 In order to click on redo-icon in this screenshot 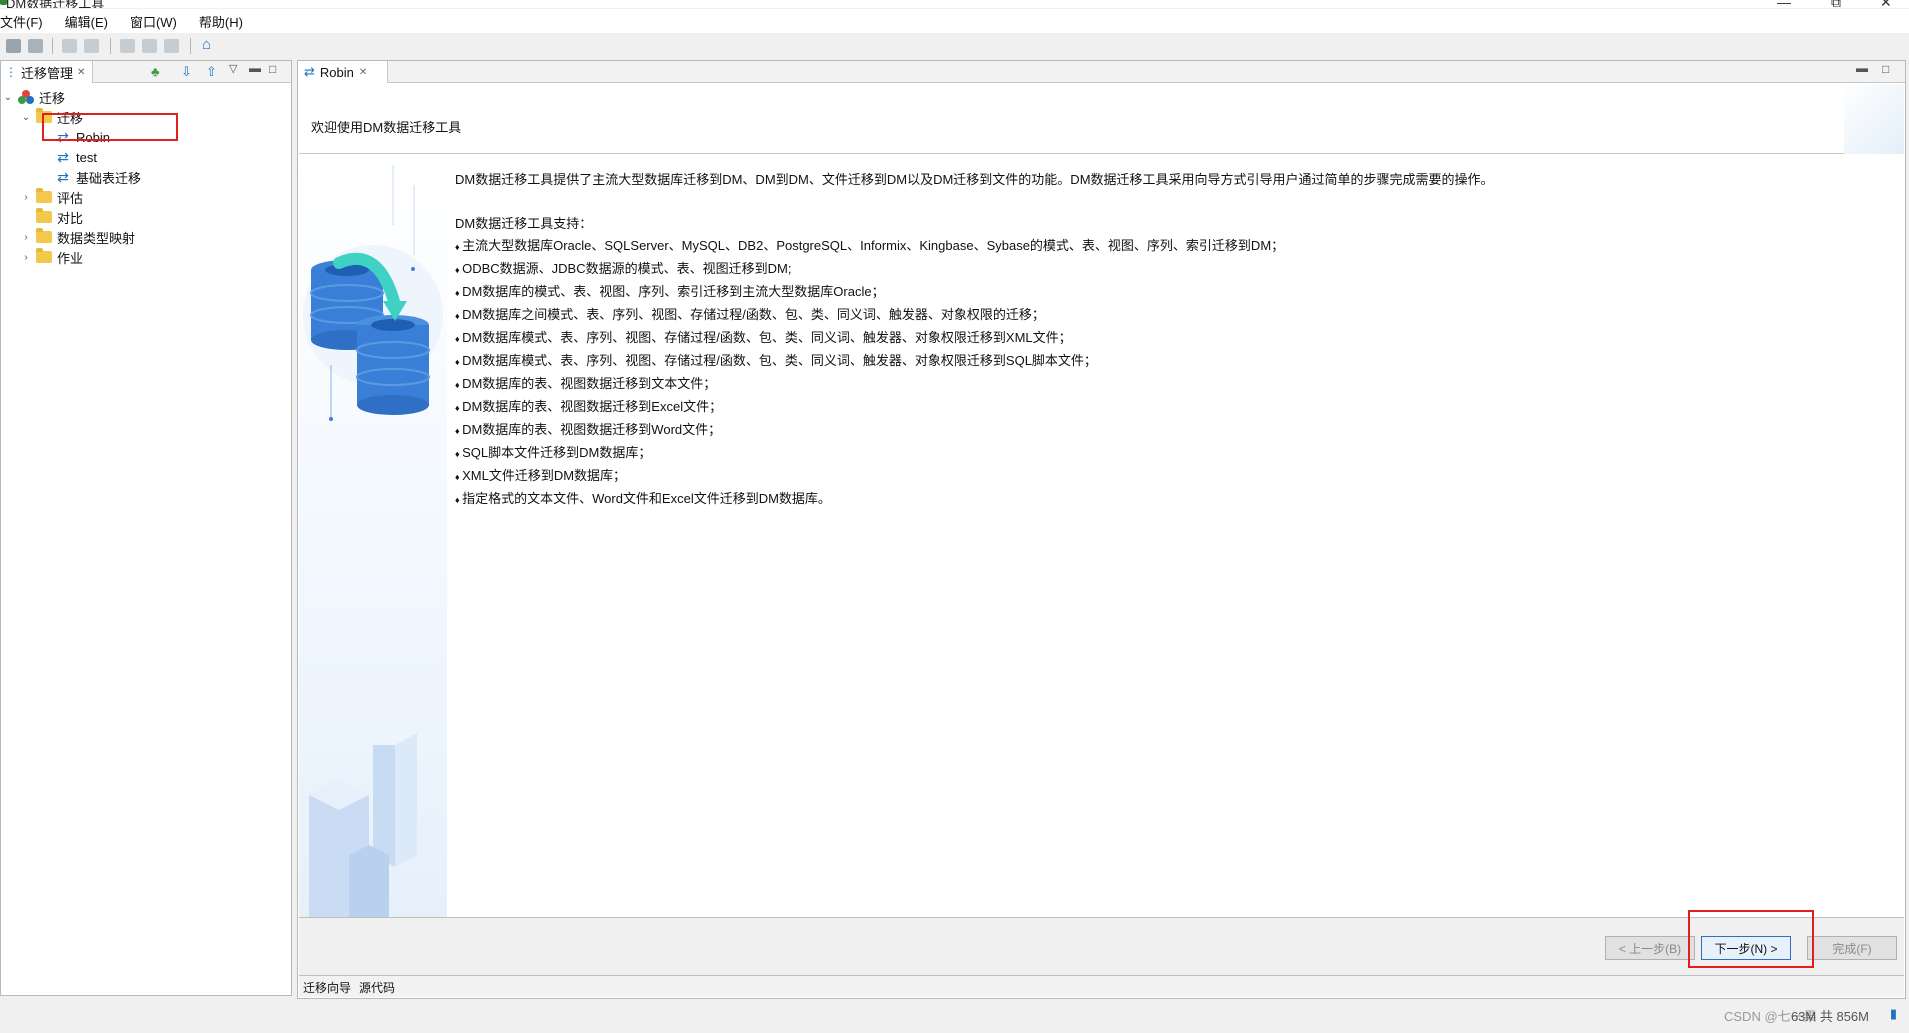, I will do `click(91, 46)`.